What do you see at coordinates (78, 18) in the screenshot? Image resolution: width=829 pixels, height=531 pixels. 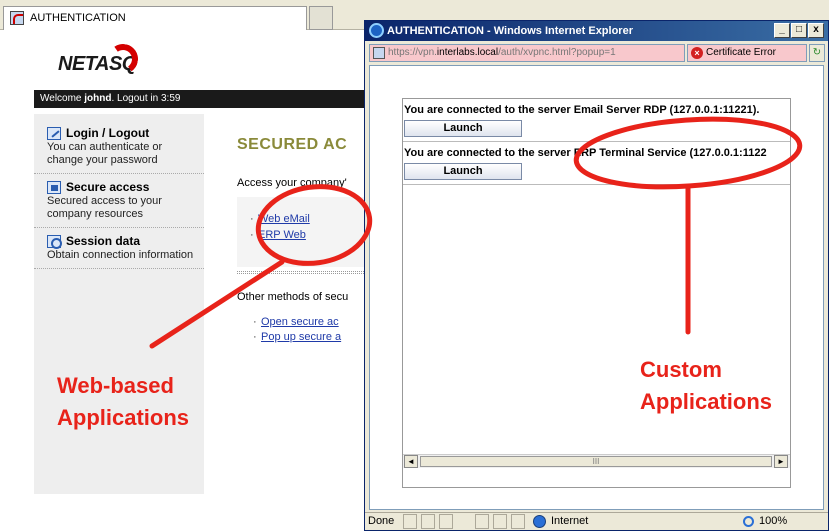 I see `tab-label: AUTHENTICATION` at bounding box center [78, 18].